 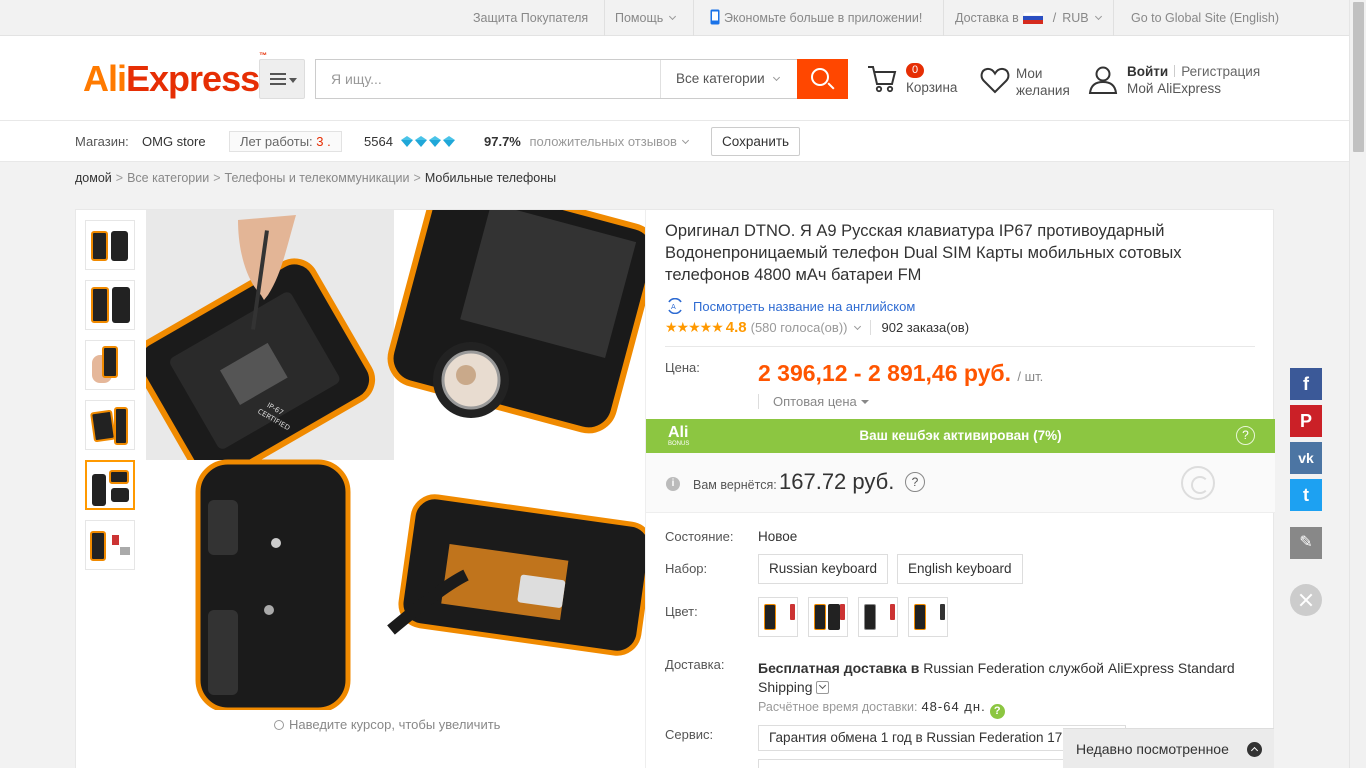 I want to click on breadcrumb-mobile-phones: Мобильные телефоны, so click(x=490, y=178).